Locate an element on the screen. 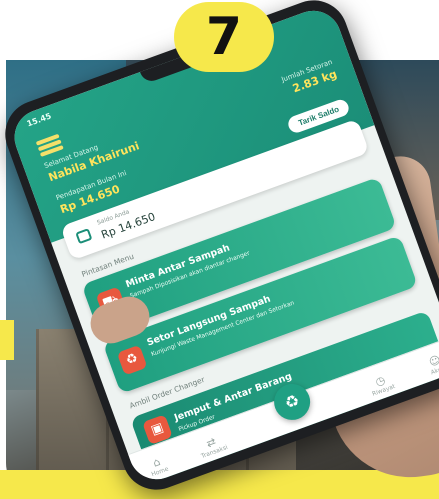  nav-transaksi: ⇄ Transaksi is located at coordinates (212, 446).